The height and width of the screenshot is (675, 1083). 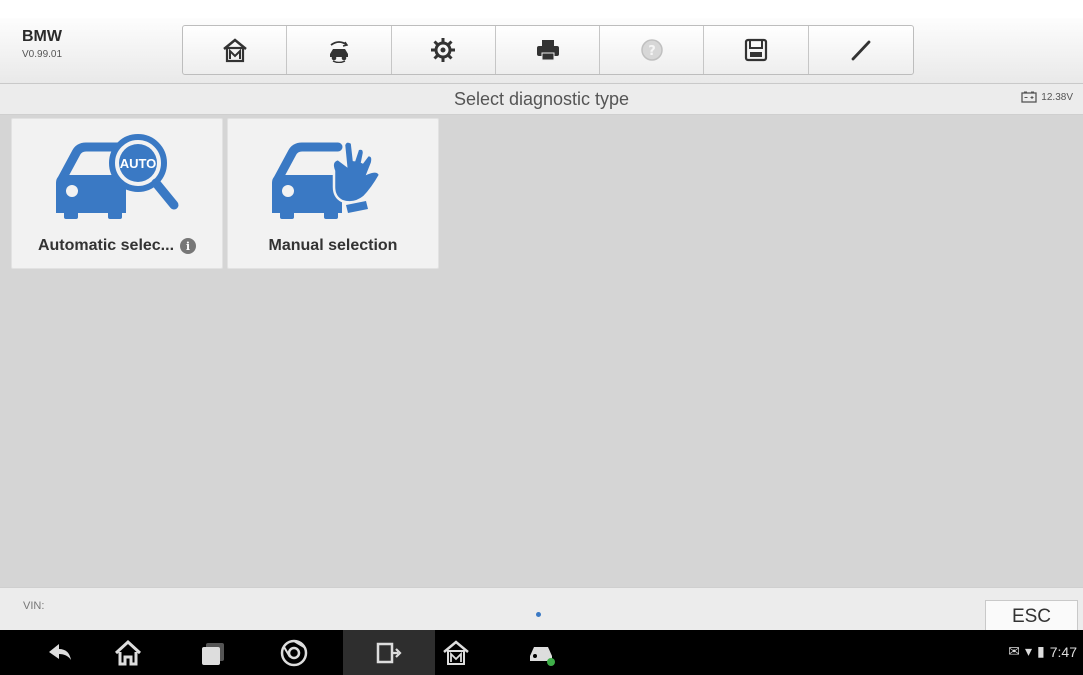 I want to click on nav-vci-button, so click(x=389, y=652).